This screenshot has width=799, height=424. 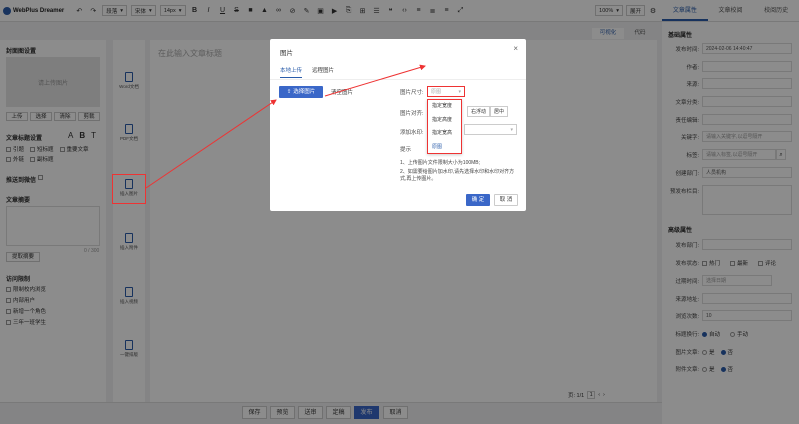 I want to click on arrow-to-dialog, so click(x=211, y=144).